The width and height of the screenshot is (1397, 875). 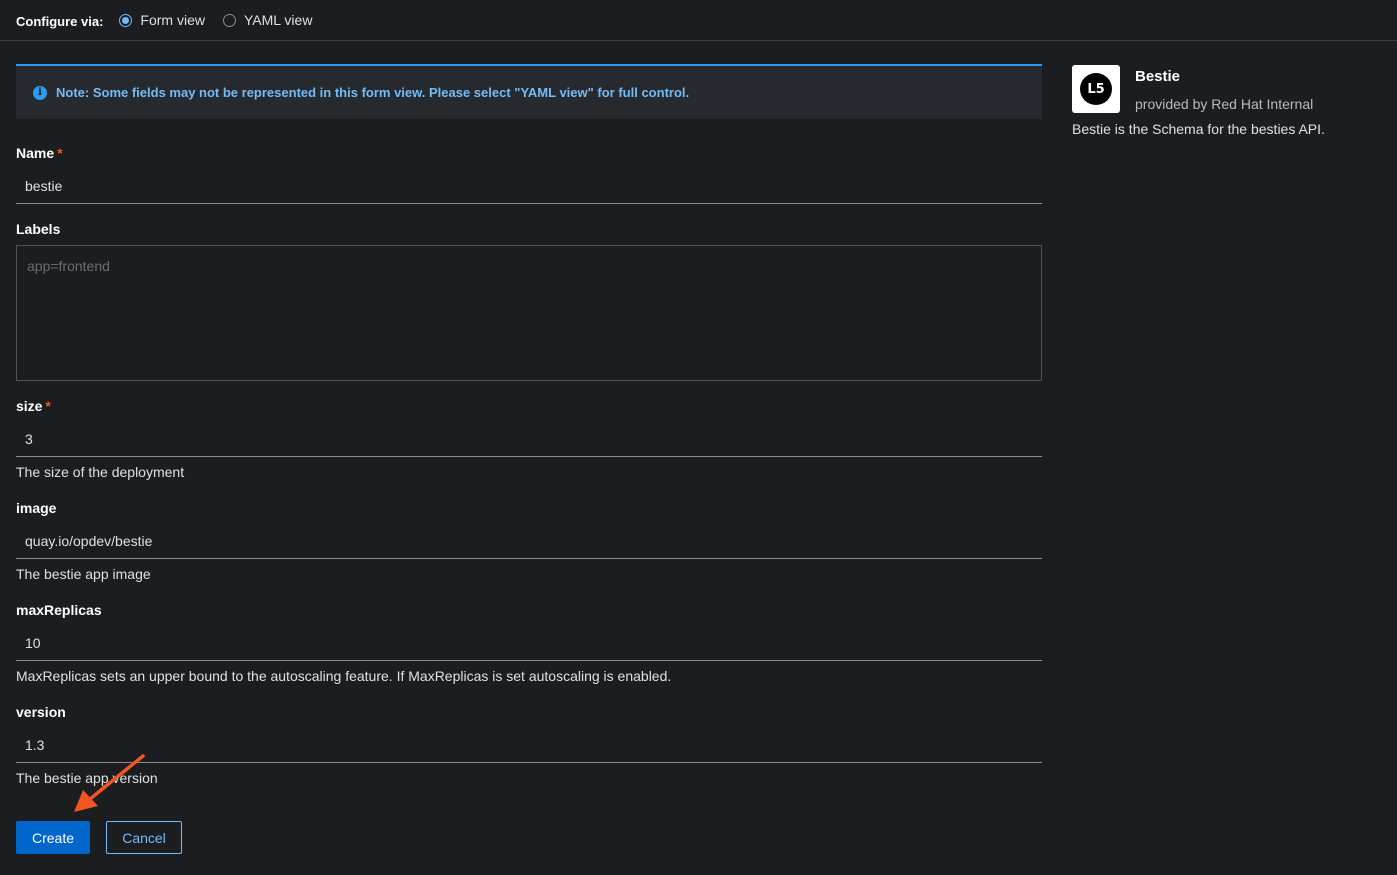 I want to click on name-input, so click(x=529, y=186).